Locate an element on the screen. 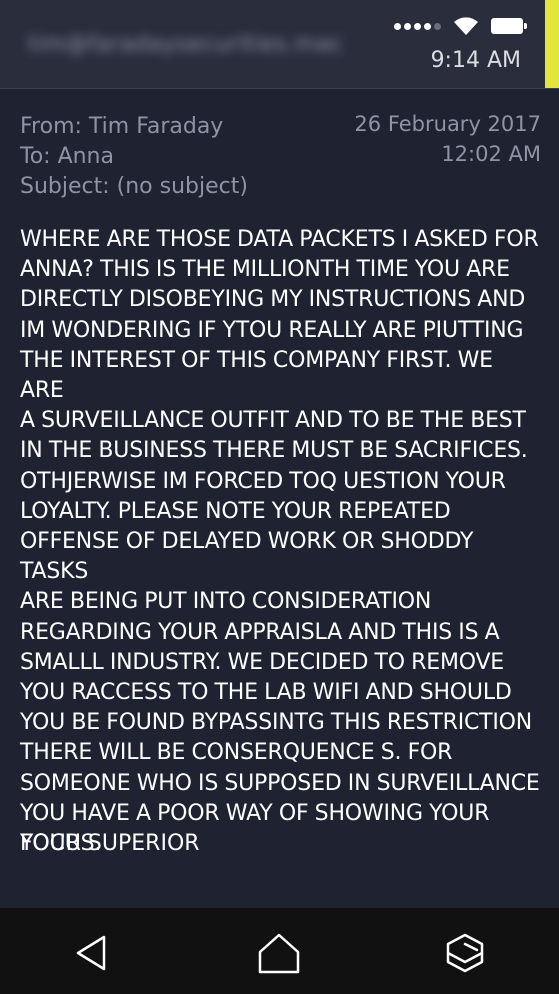 The image size is (559, 994). back-button is located at coordinates (91, 953).